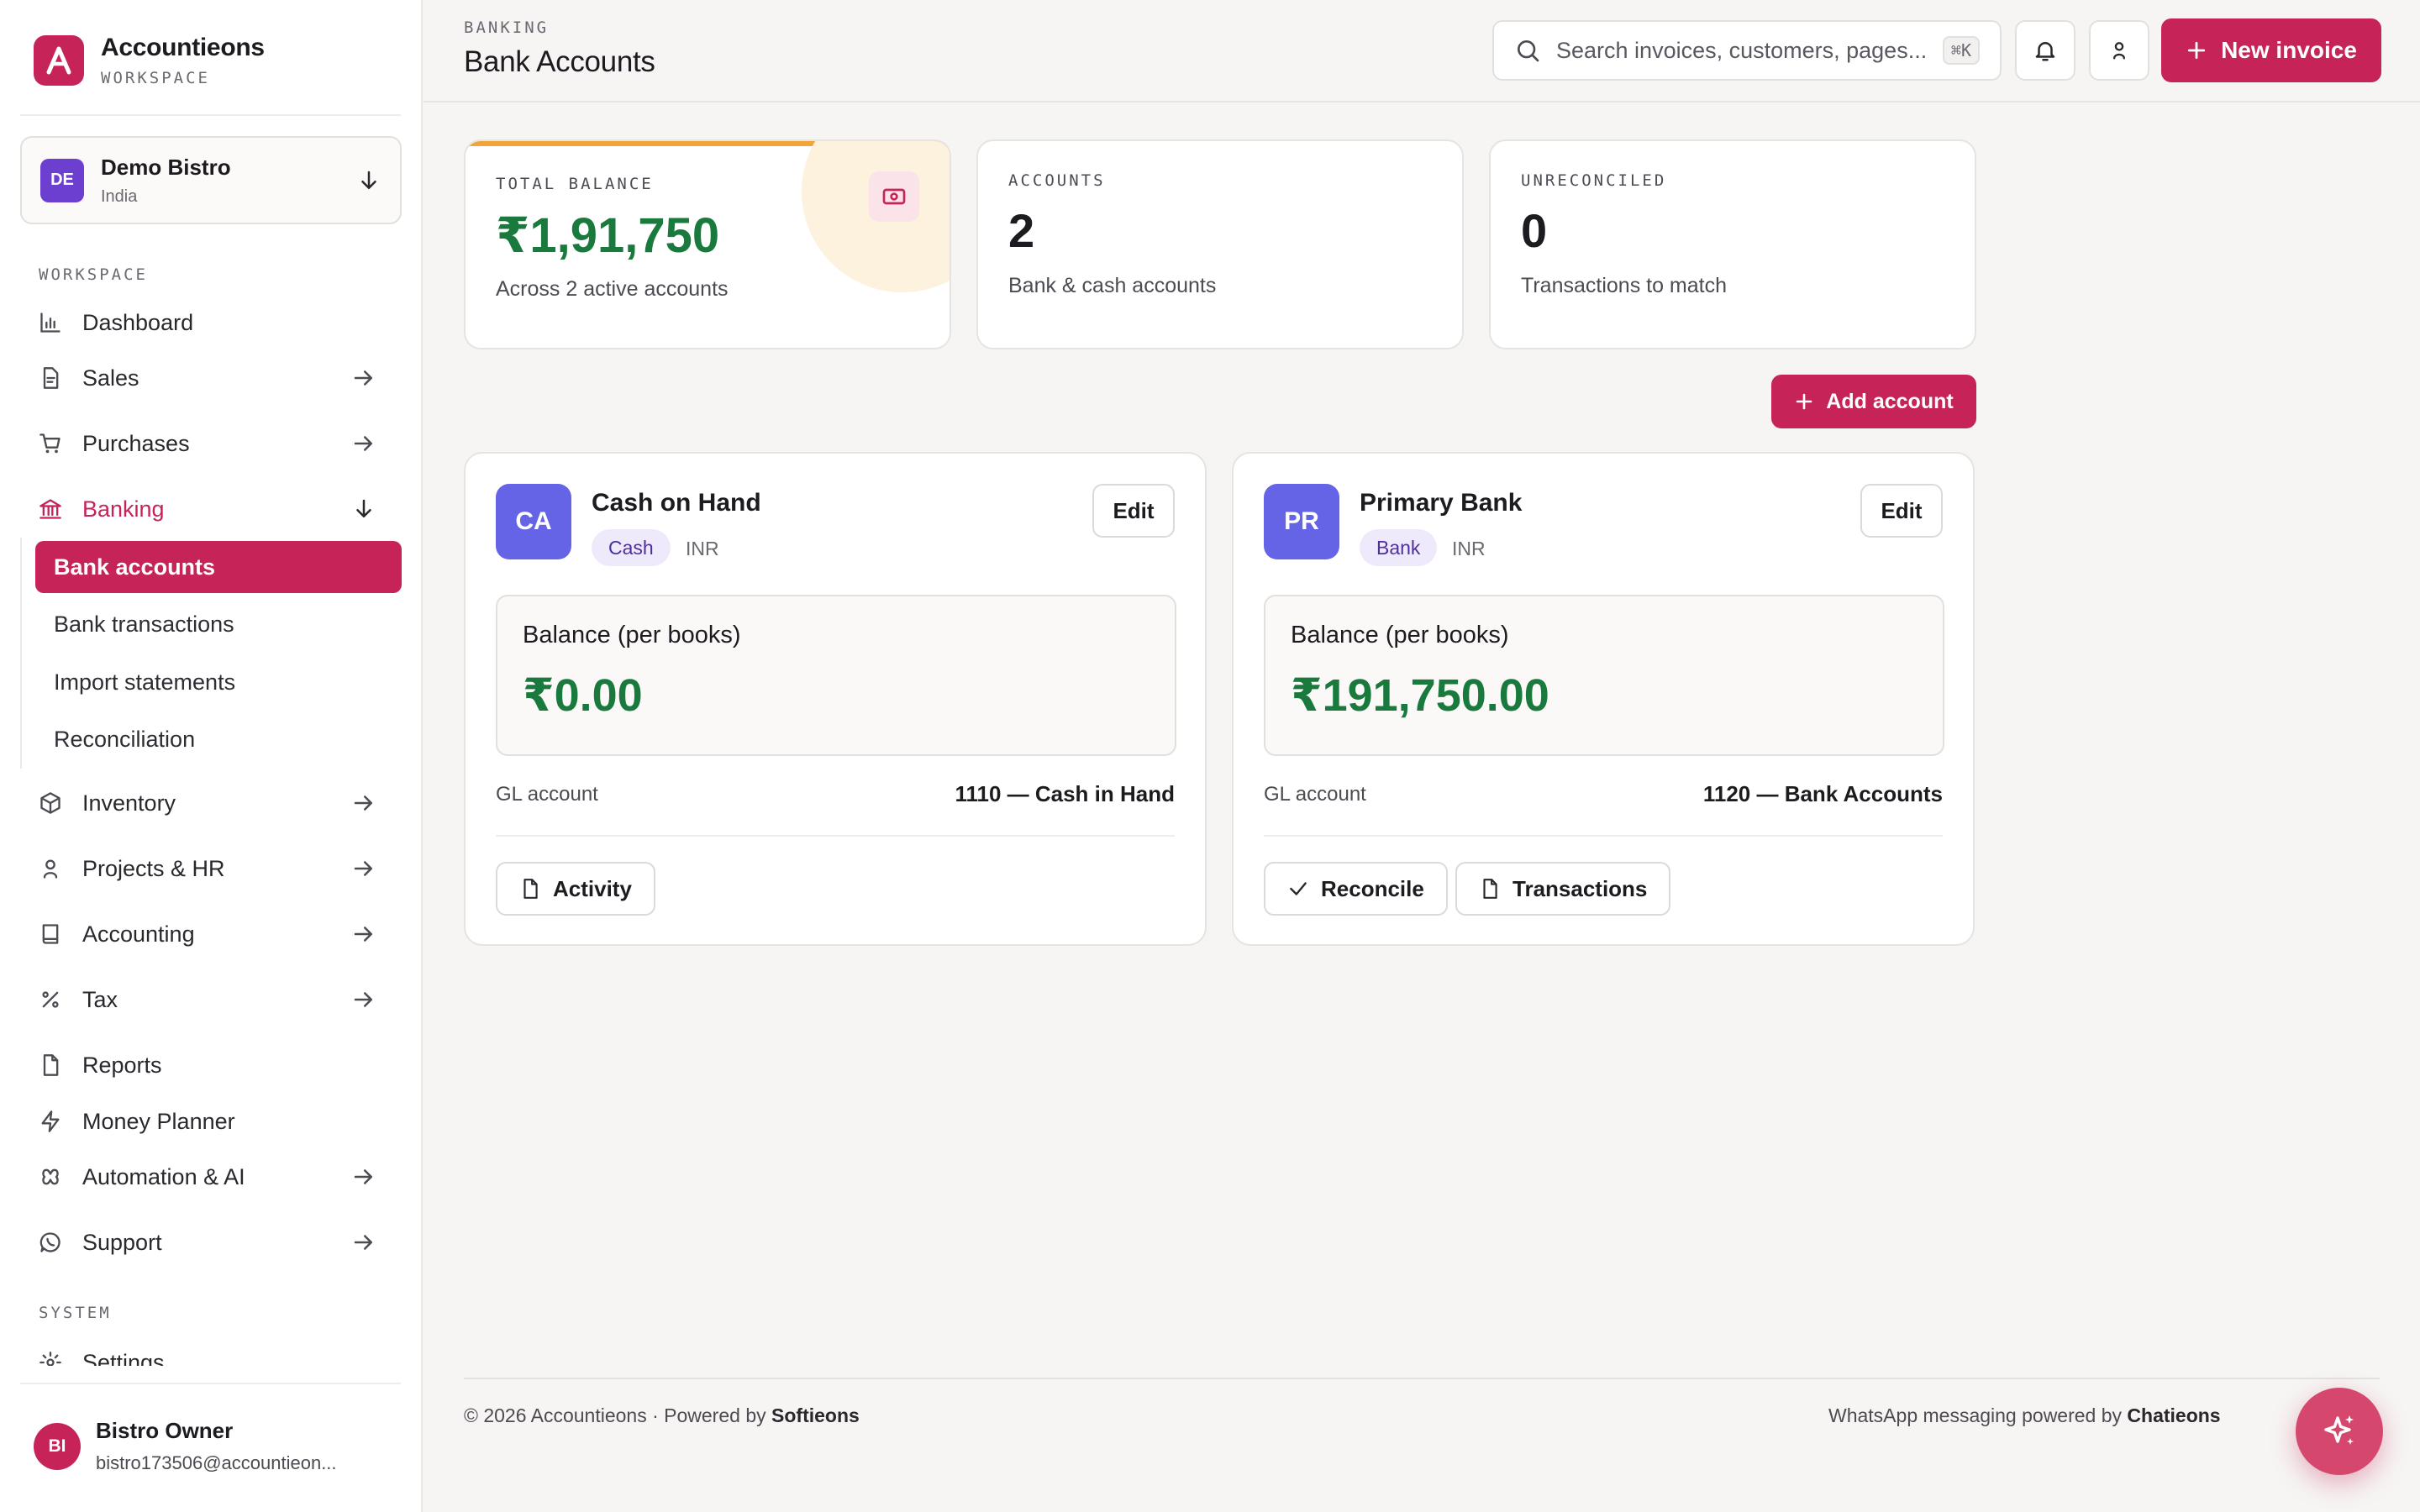 The image size is (2420, 1512). Describe the element at coordinates (214, 868) in the screenshot. I see `sidebar-item-projects-hr: Projects & HR` at that location.